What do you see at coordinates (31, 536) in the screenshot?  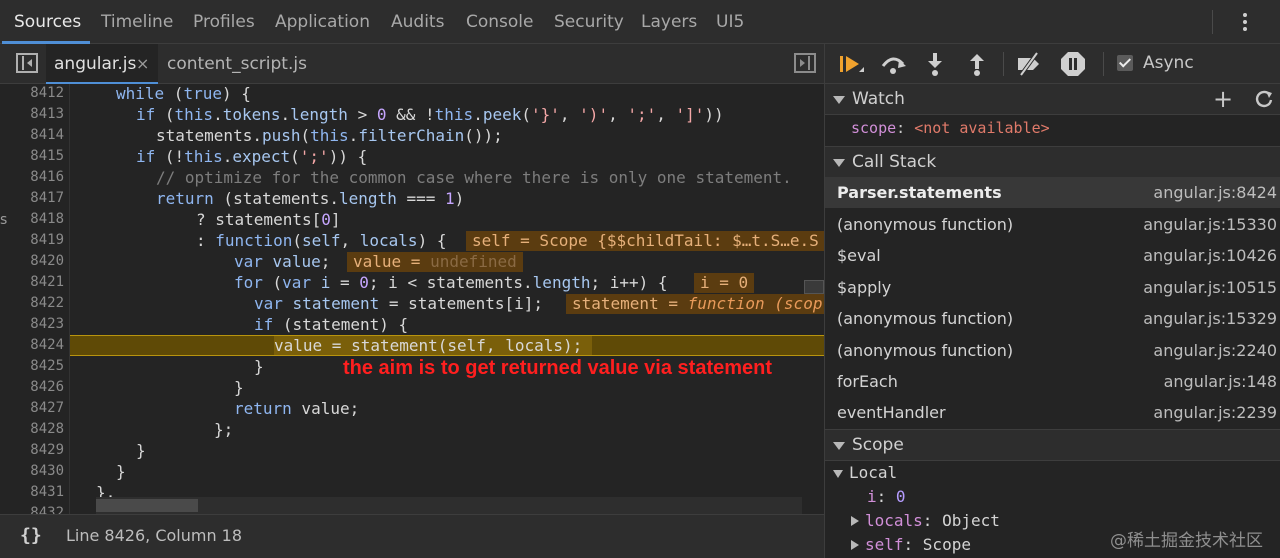 I see `pretty-print-icon: {}` at bounding box center [31, 536].